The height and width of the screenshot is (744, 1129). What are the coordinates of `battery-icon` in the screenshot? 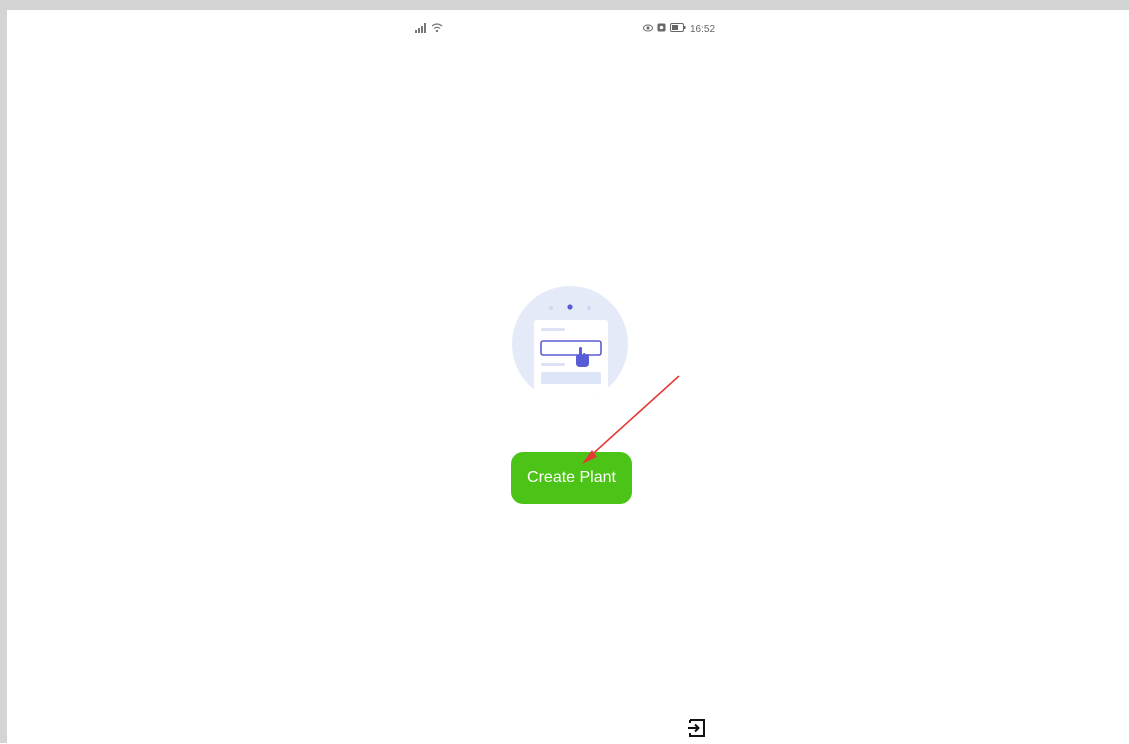 It's located at (678, 29).